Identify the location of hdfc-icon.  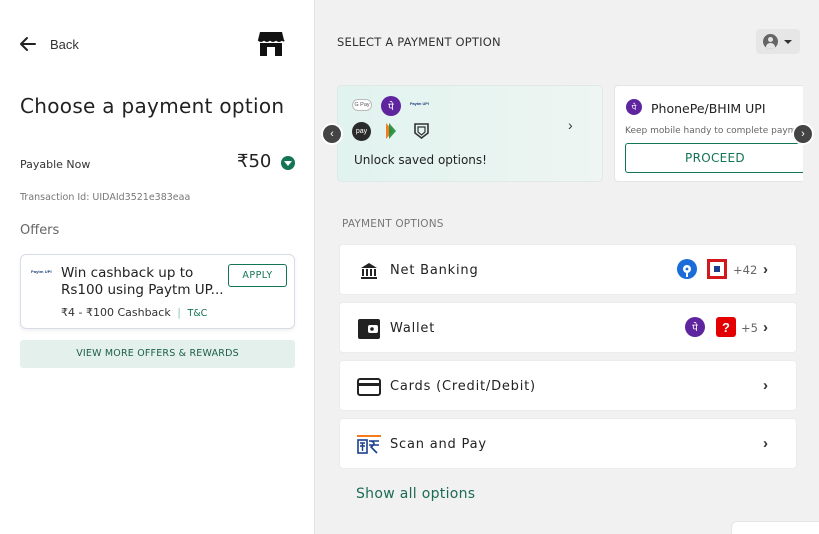
(717, 269).